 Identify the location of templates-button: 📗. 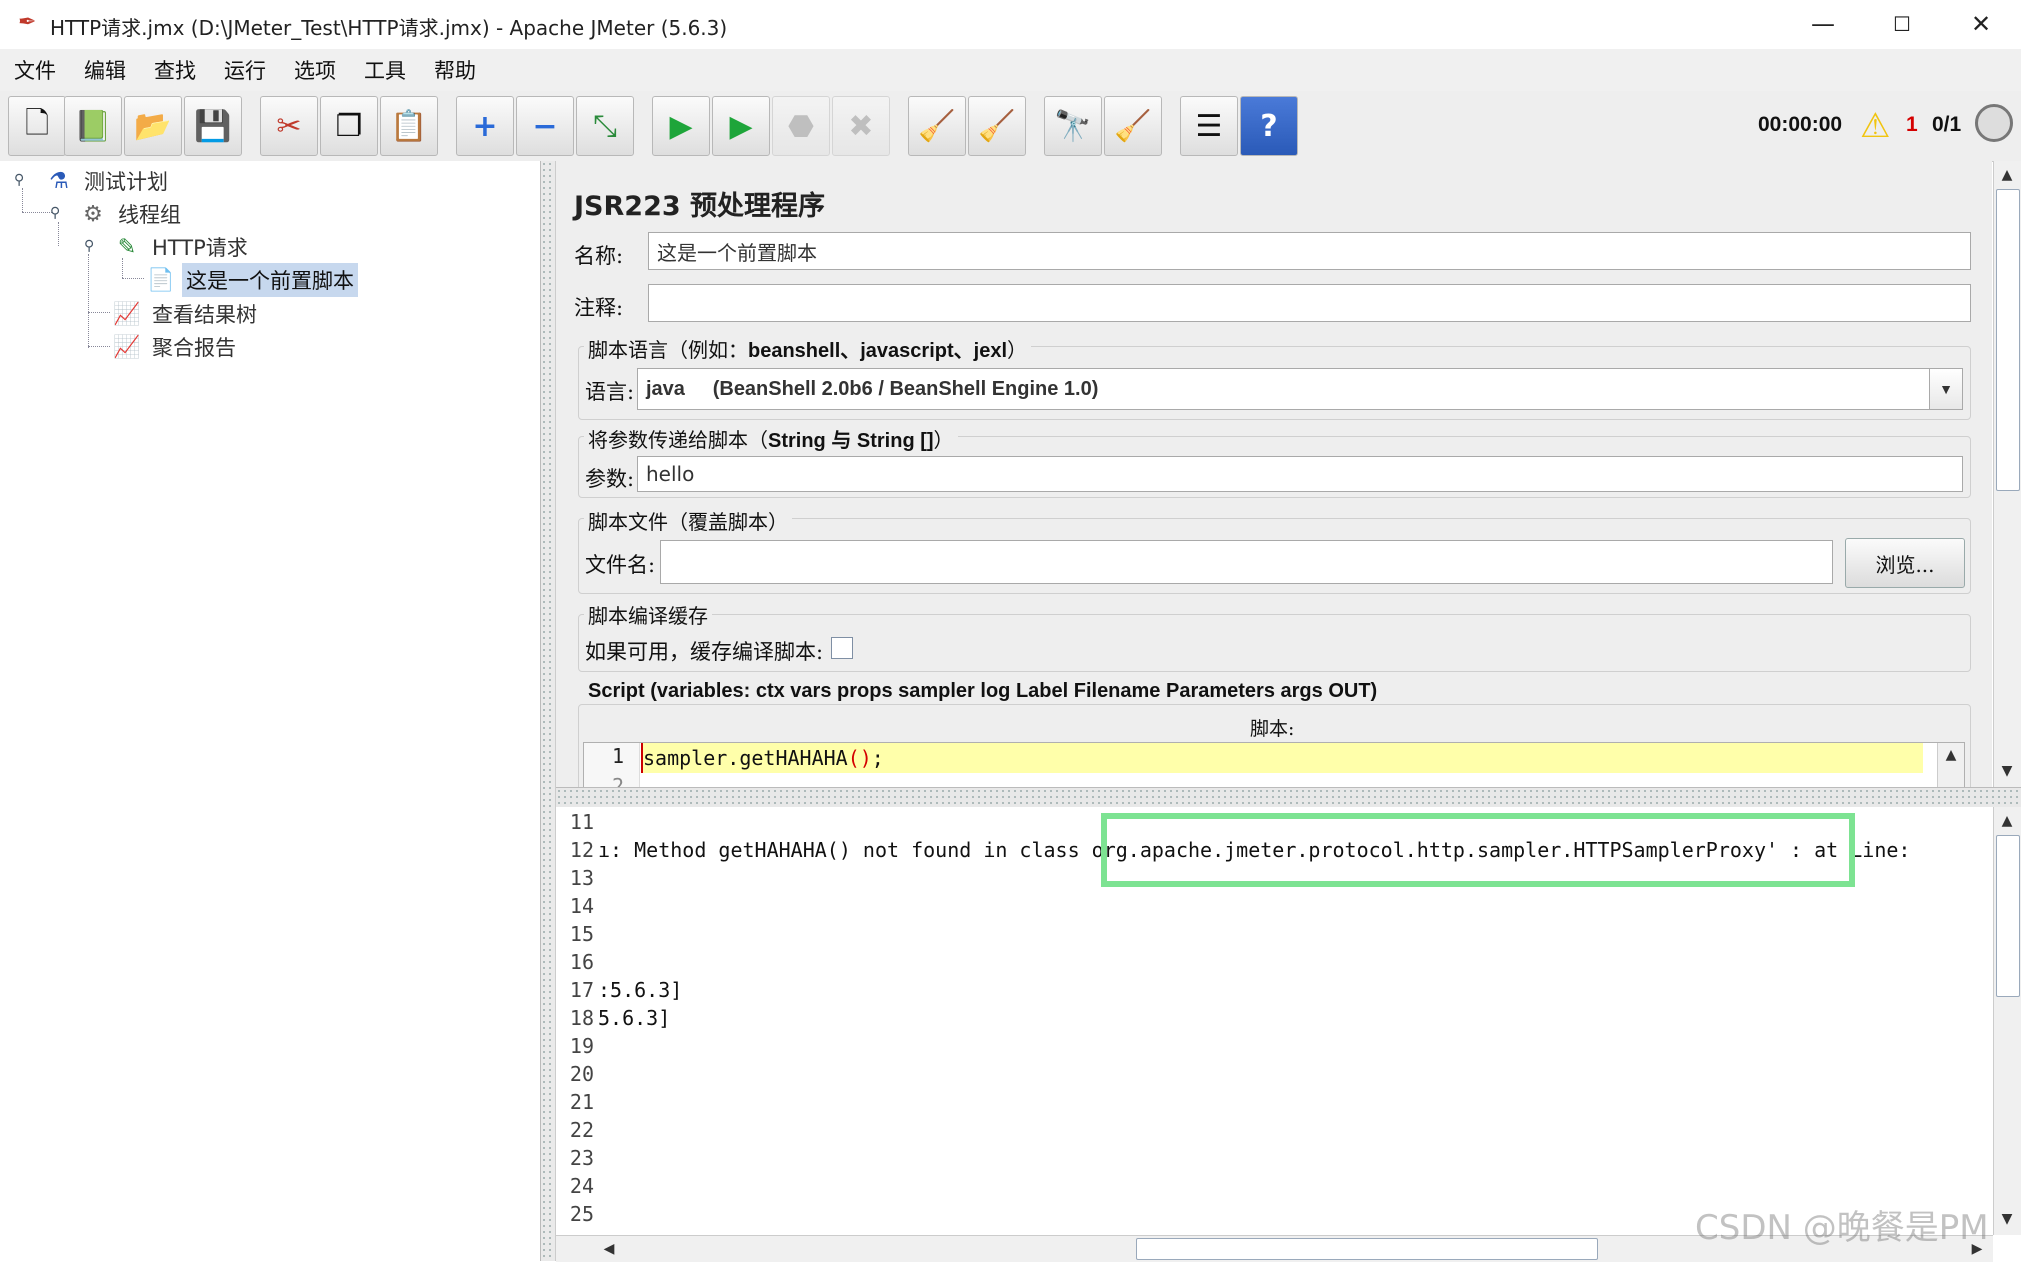
(93, 126).